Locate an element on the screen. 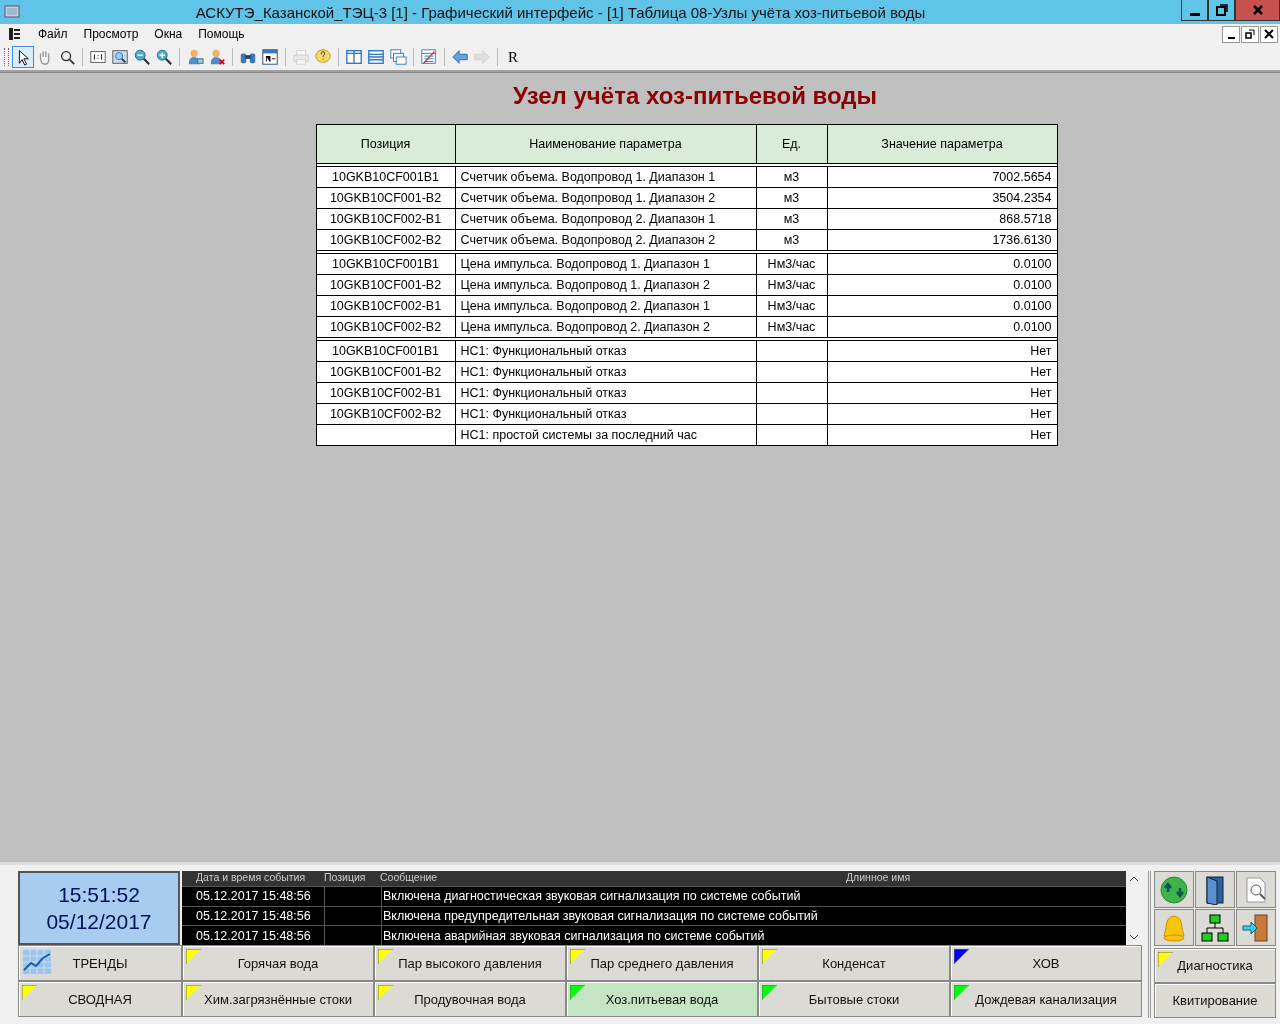 Image resolution: width=1280 pixels, height=1024 pixels. menu-item: Файл is located at coordinates (53, 34).